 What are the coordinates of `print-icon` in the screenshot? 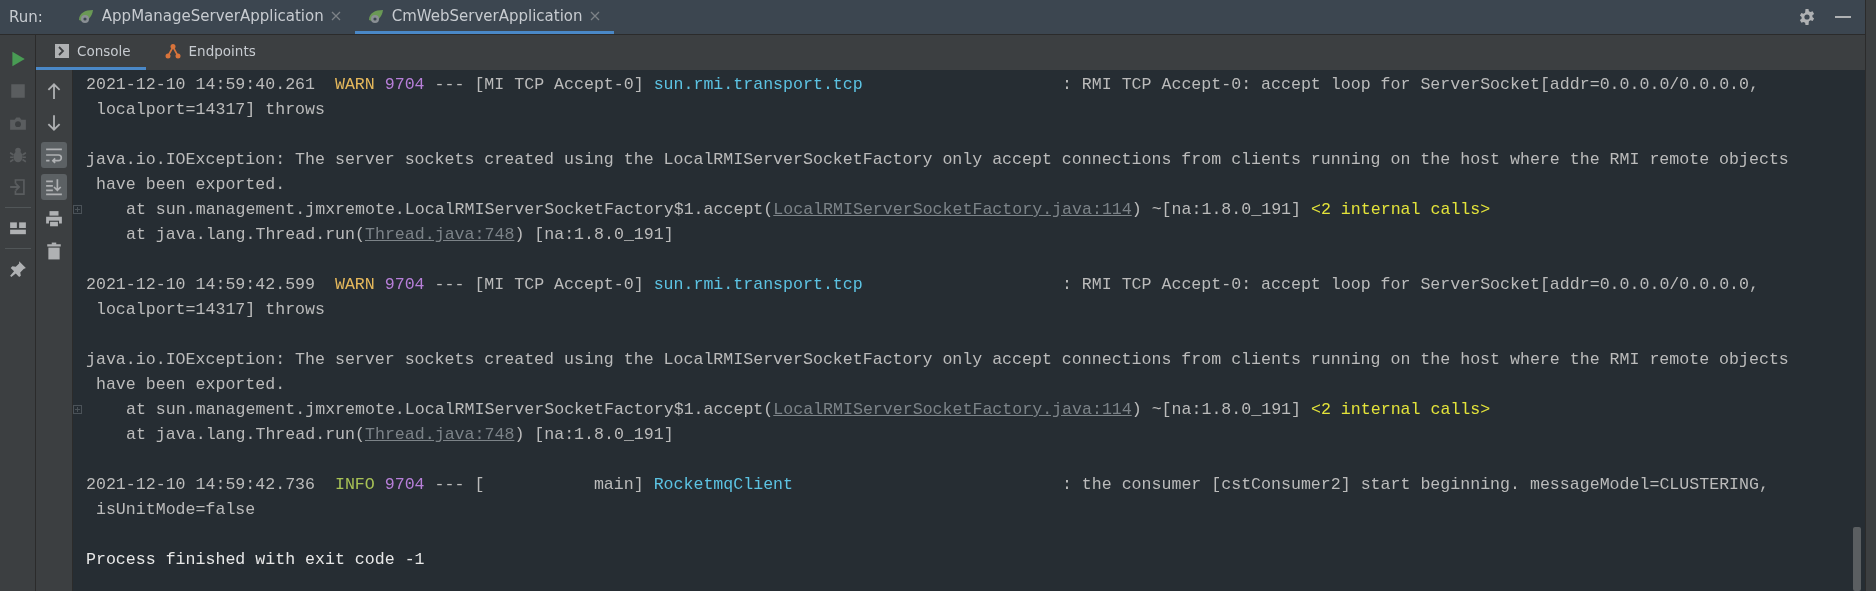 It's located at (54, 219).